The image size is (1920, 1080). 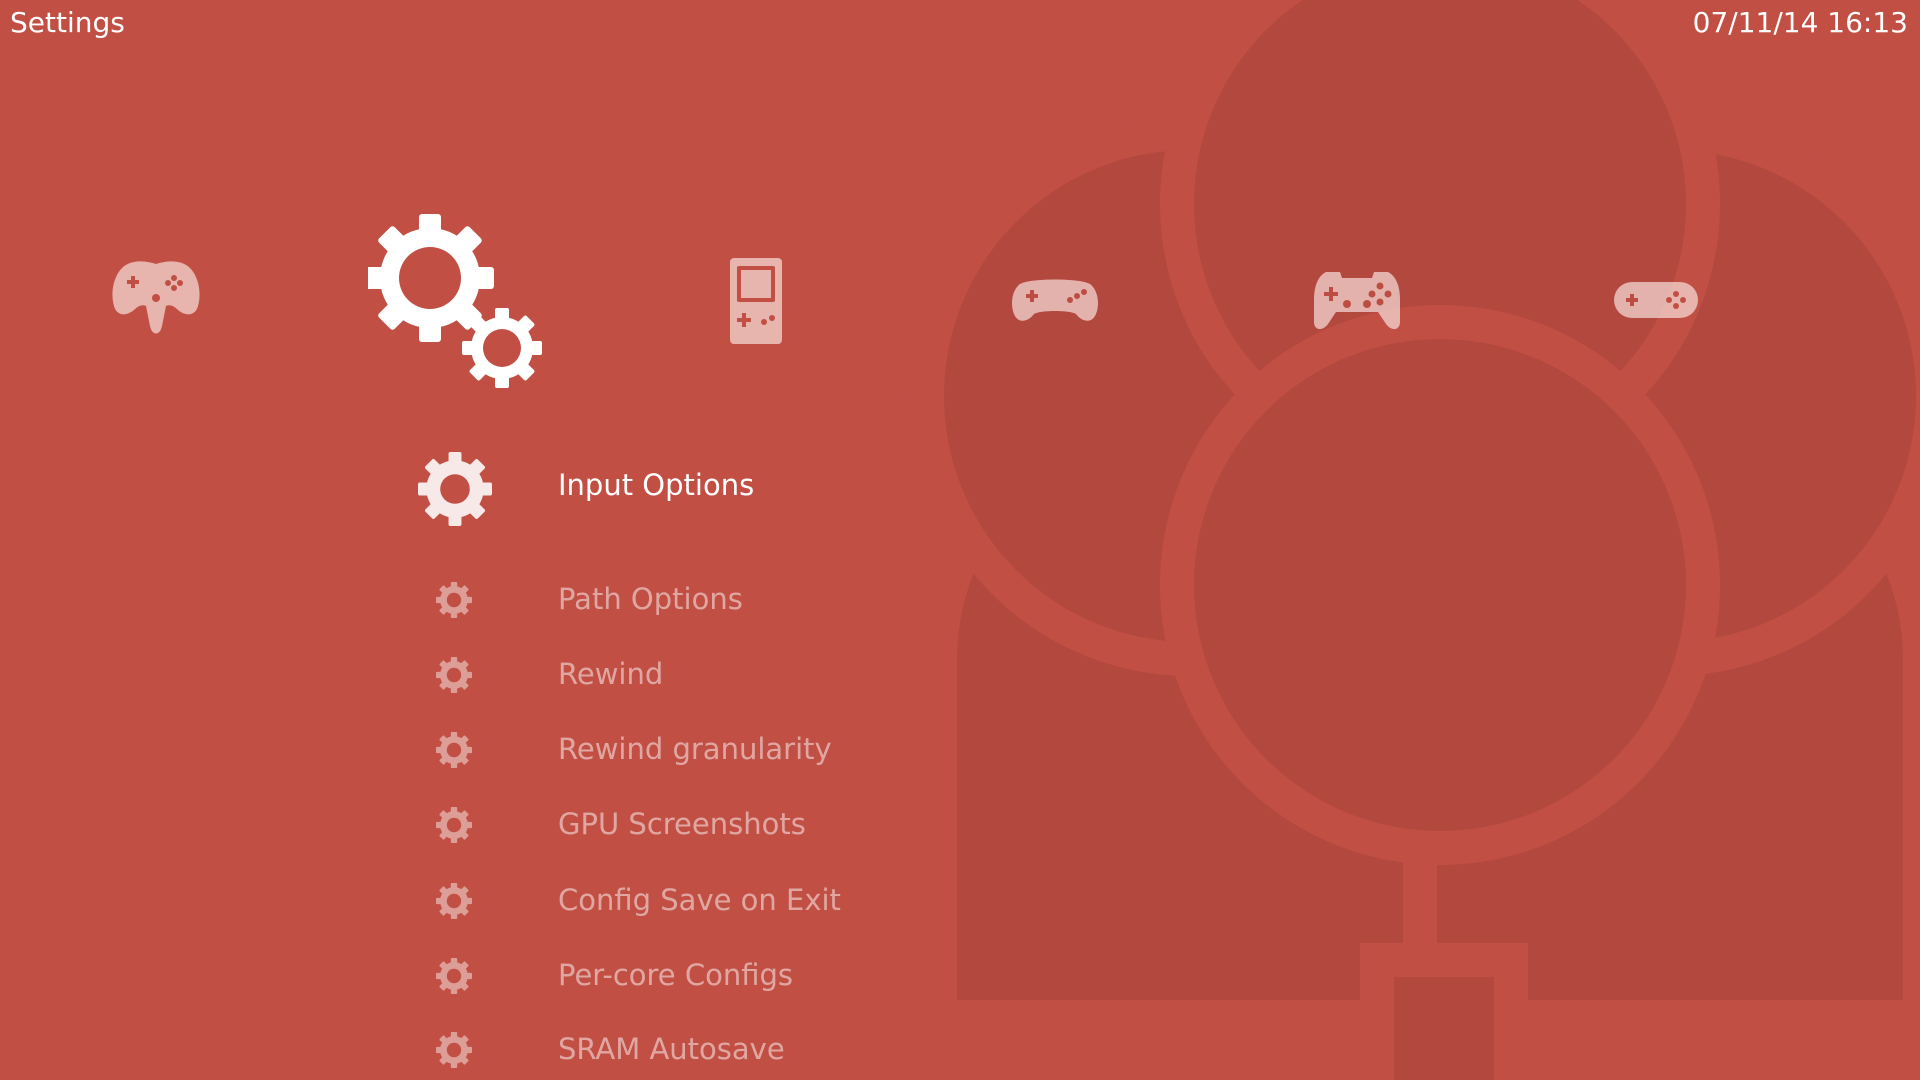 What do you see at coordinates (676, 975) in the screenshot?
I see `menu-item-label: Per-core Configs` at bounding box center [676, 975].